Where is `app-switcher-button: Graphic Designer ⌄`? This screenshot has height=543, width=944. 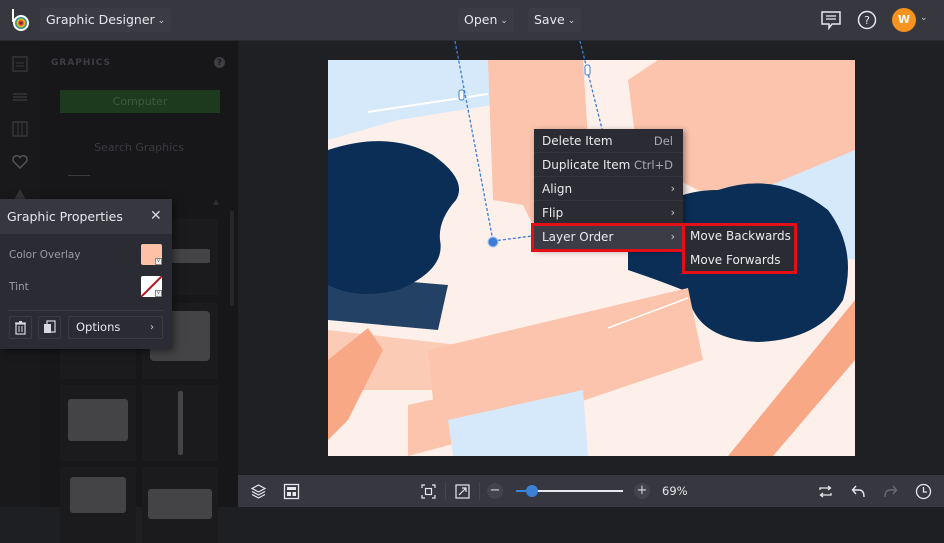
app-switcher-button: Graphic Designer ⌄ is located at coordinates (106, 20).